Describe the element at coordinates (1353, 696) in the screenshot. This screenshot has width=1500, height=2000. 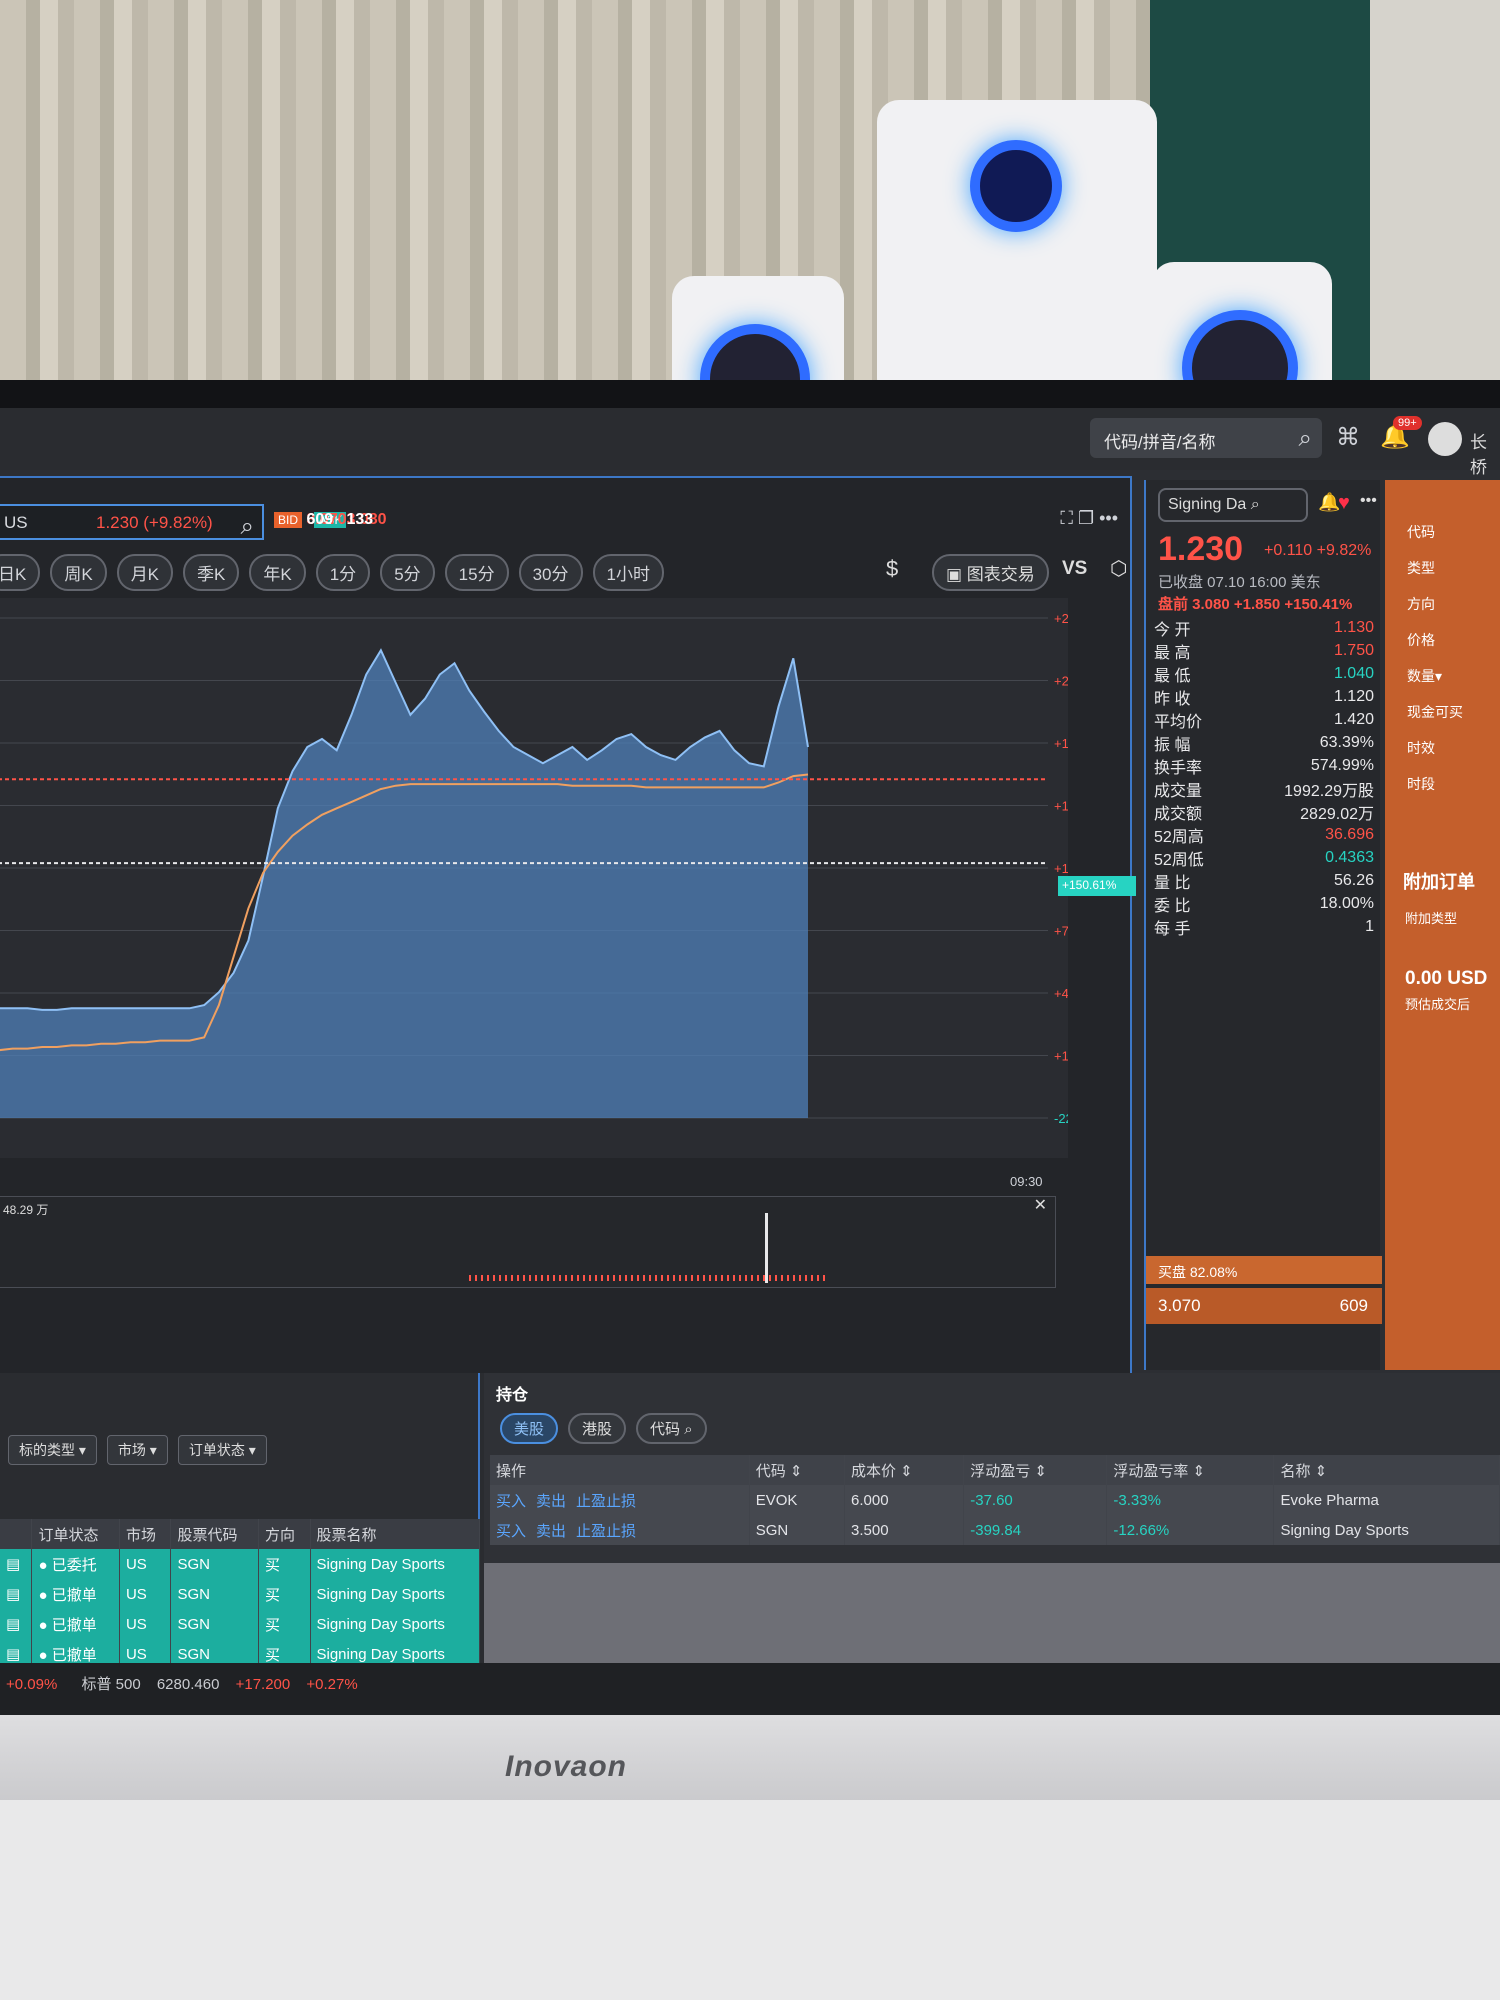
I see `quote-row-value: 1.120` at that location.